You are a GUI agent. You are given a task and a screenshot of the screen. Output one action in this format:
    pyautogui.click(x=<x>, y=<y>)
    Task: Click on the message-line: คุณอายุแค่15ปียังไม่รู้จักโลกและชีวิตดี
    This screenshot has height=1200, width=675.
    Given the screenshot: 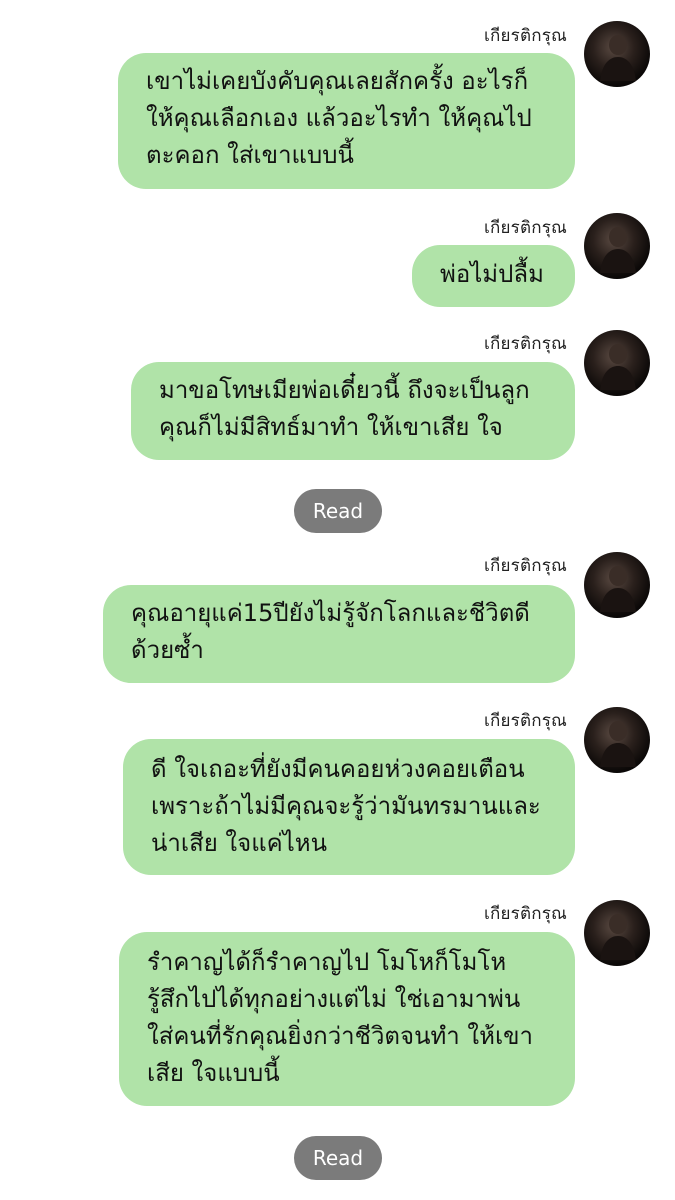 What is the action you would take?
    pyautogui.click(x=330, y=613)
    